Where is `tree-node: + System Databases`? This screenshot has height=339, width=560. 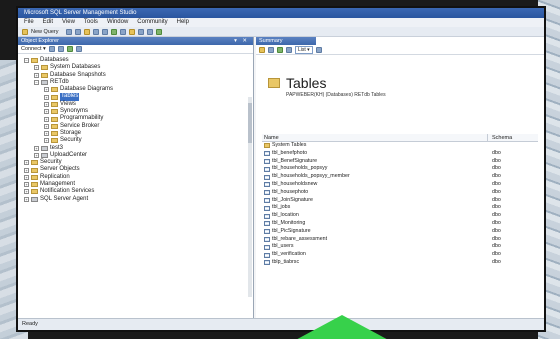
tree-node: + System Databases is located at coordinates (135, 67).